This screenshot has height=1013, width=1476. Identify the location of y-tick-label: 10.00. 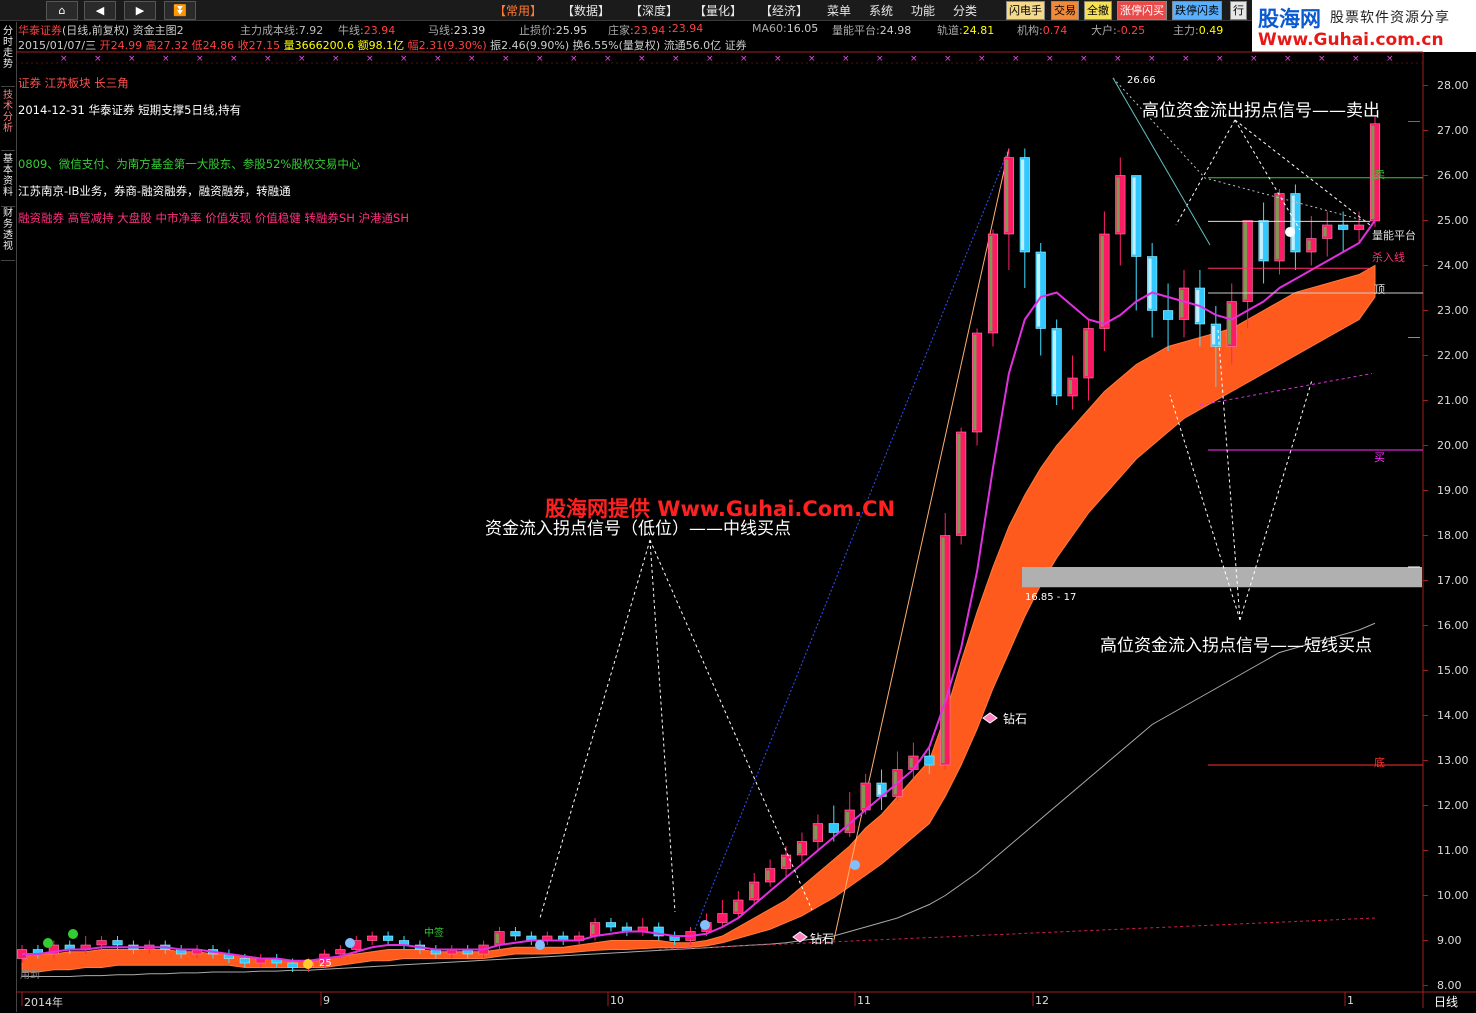
(1453, 895).